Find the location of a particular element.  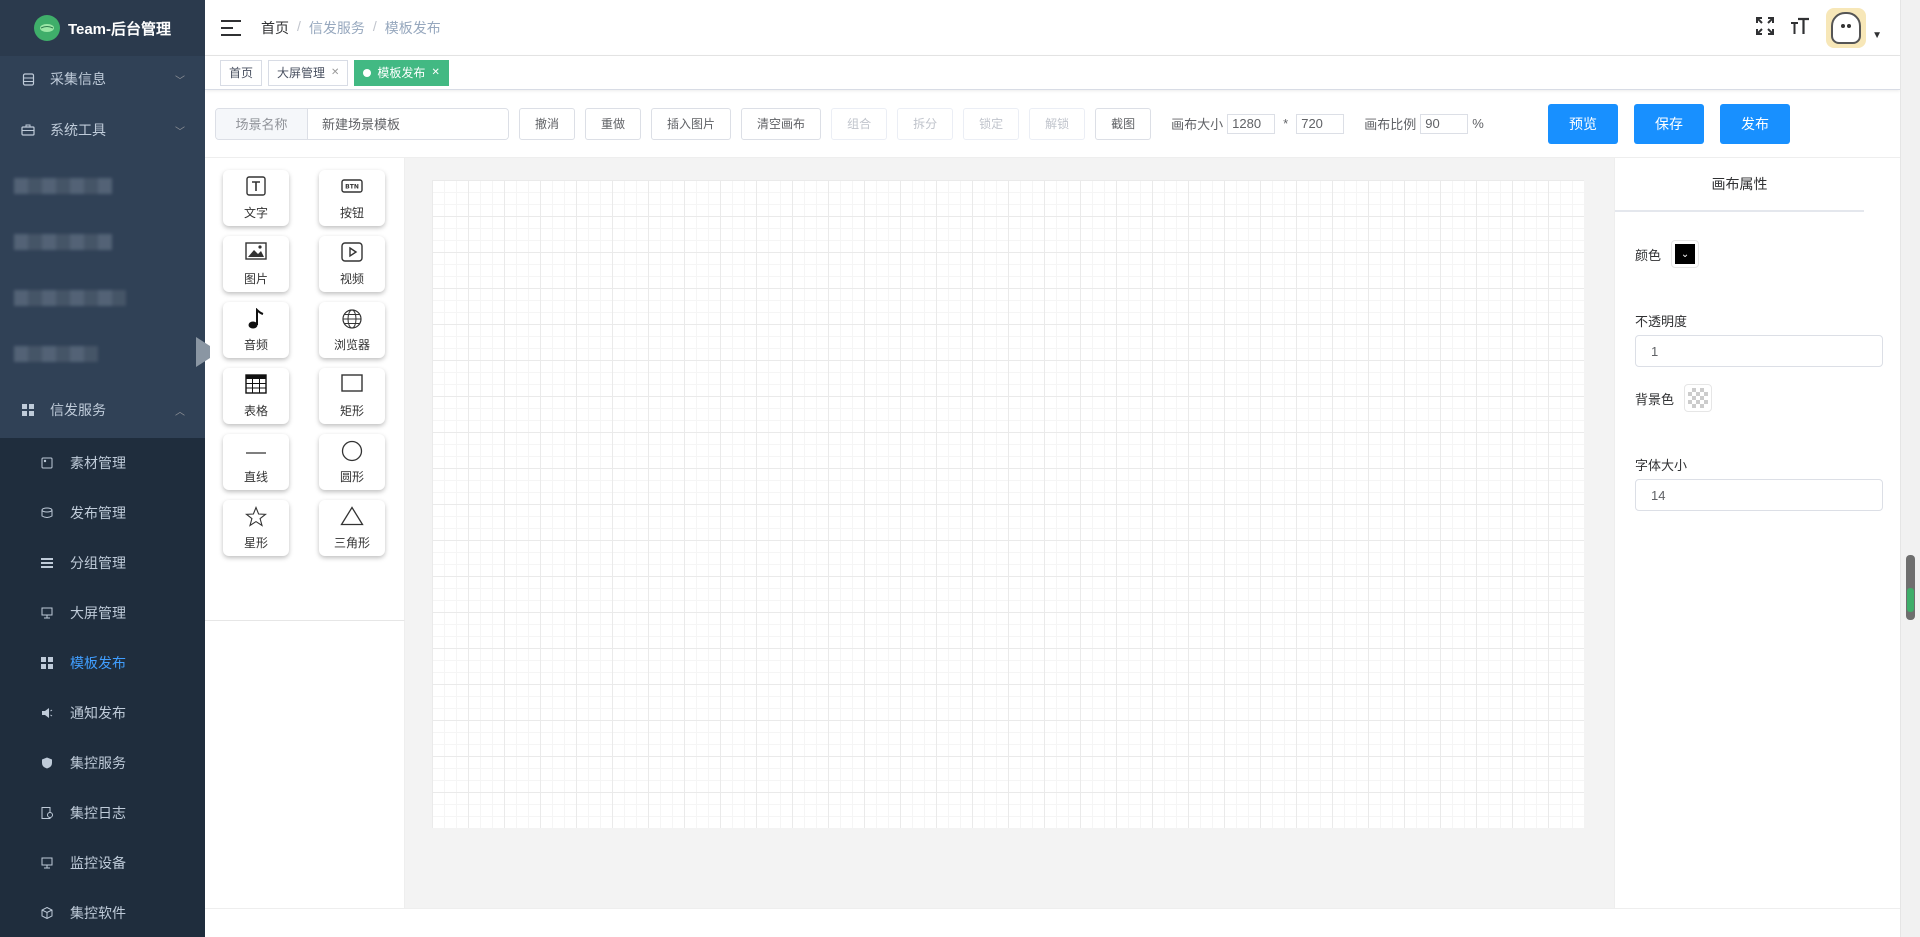

monitor-icon is located at coordinates (47, 613).